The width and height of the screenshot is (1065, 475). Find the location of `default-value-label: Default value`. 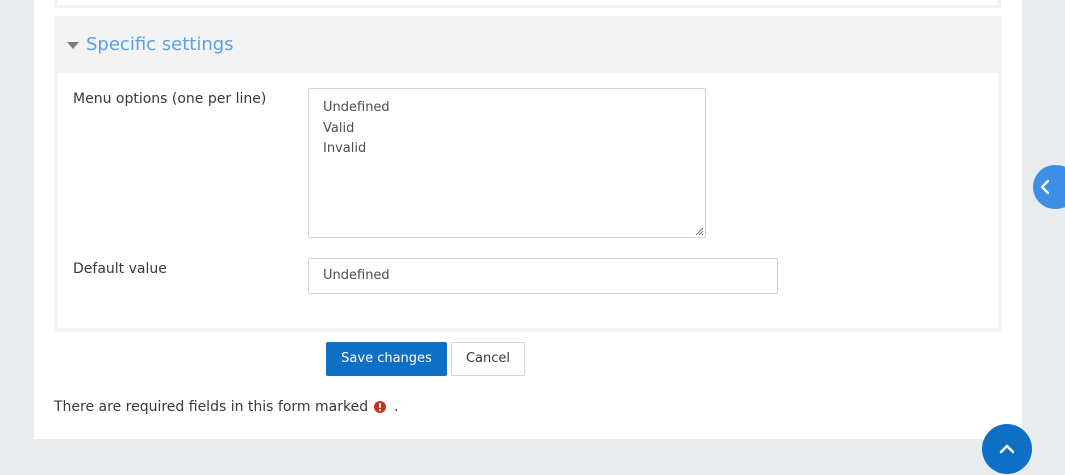

default-value-label: Default value is located at coordinates (120, 269).